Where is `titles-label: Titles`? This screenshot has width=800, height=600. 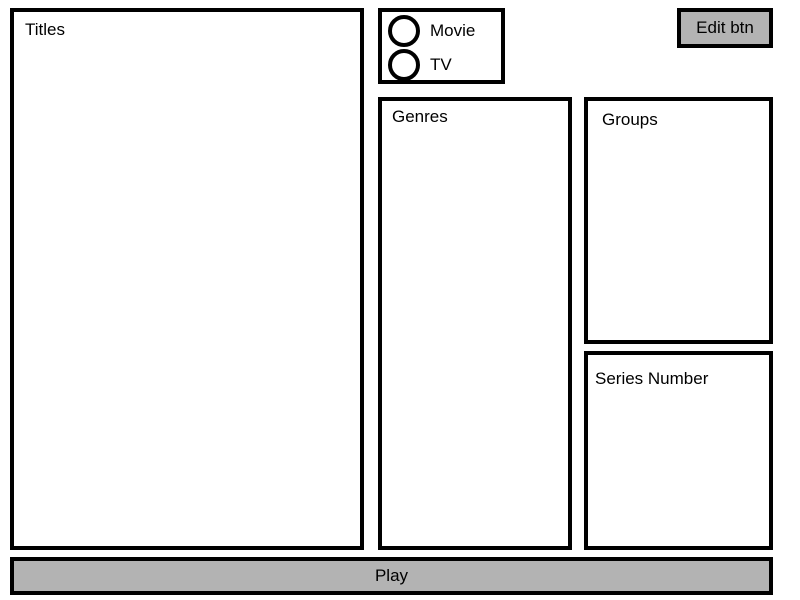
titles-label: Titles is located at coordinates (45, 29).